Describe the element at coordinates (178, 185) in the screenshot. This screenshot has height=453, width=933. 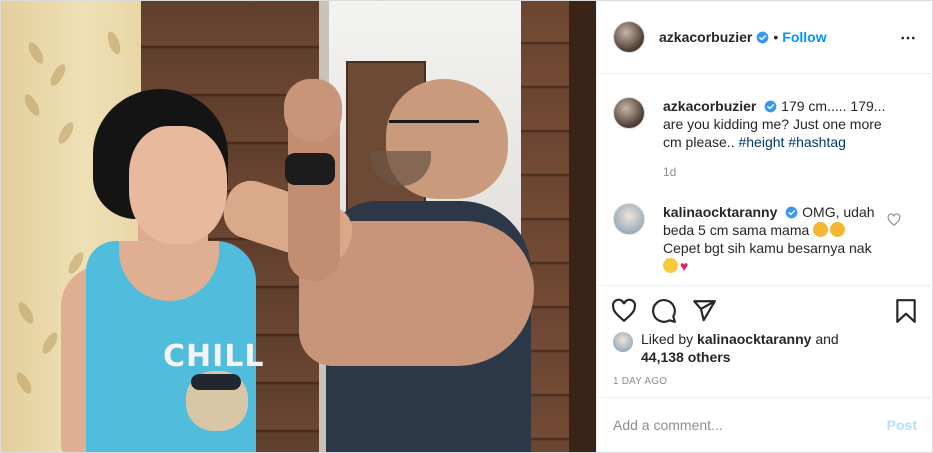
I see `boy-face` at that location.